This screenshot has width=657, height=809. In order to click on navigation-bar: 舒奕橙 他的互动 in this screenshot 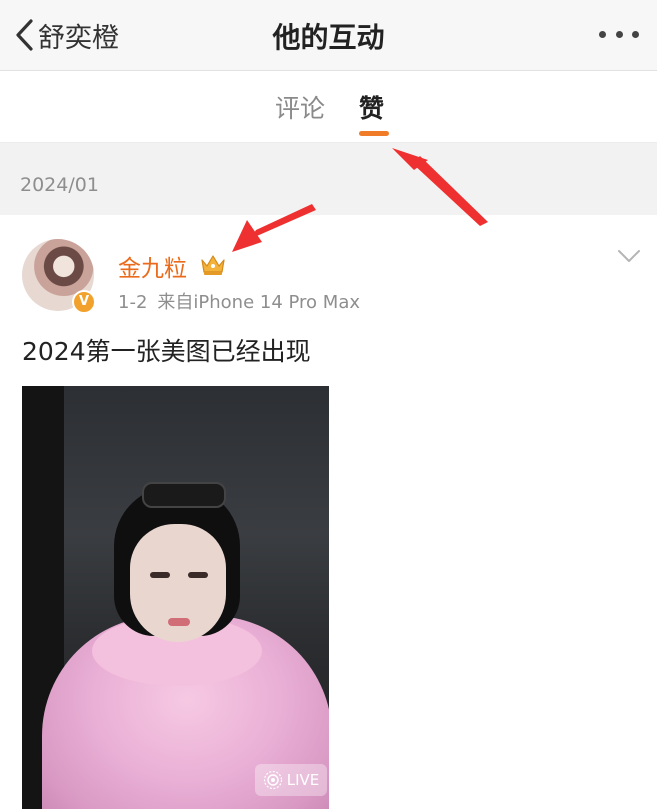, I will do `click(328, 35)`.